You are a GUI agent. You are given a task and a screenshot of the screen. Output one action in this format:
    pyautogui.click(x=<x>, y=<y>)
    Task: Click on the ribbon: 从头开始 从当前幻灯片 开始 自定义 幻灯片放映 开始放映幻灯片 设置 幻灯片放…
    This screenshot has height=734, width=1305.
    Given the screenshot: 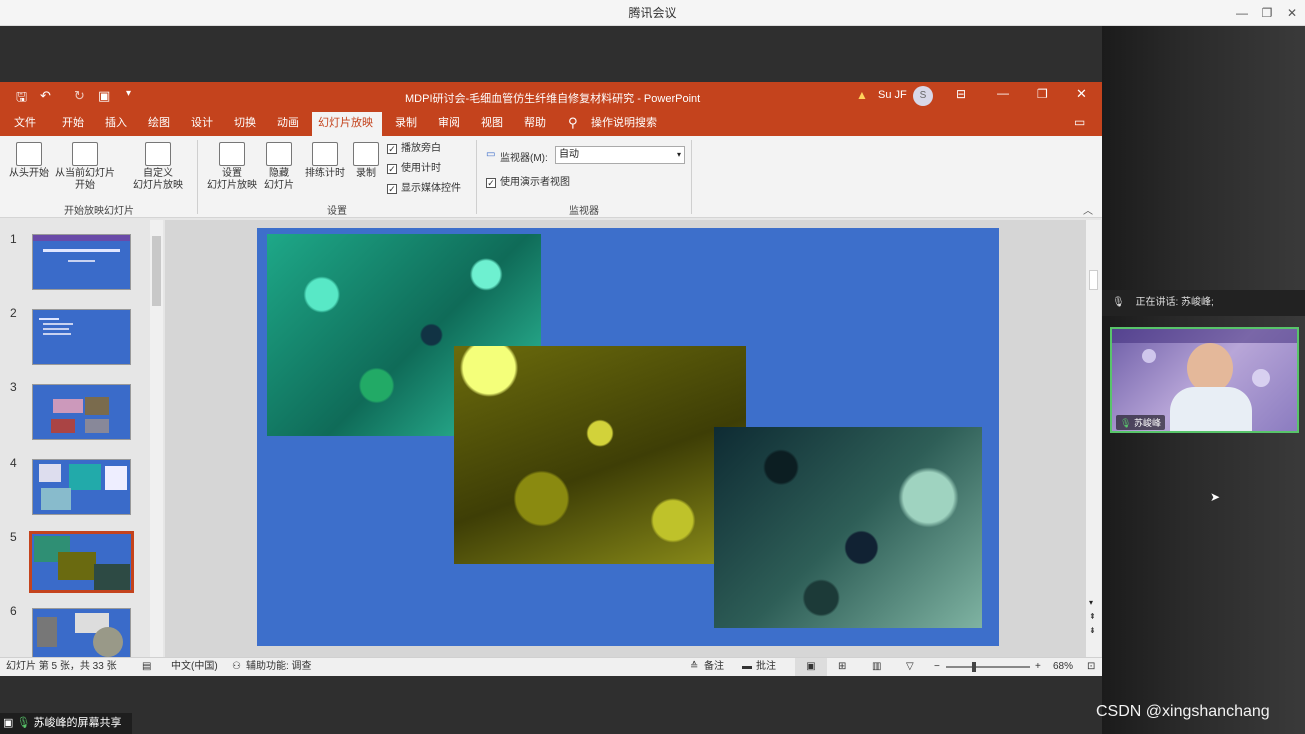 What is the action you would take?
    pyautogui.click(x=551, y=177)
    